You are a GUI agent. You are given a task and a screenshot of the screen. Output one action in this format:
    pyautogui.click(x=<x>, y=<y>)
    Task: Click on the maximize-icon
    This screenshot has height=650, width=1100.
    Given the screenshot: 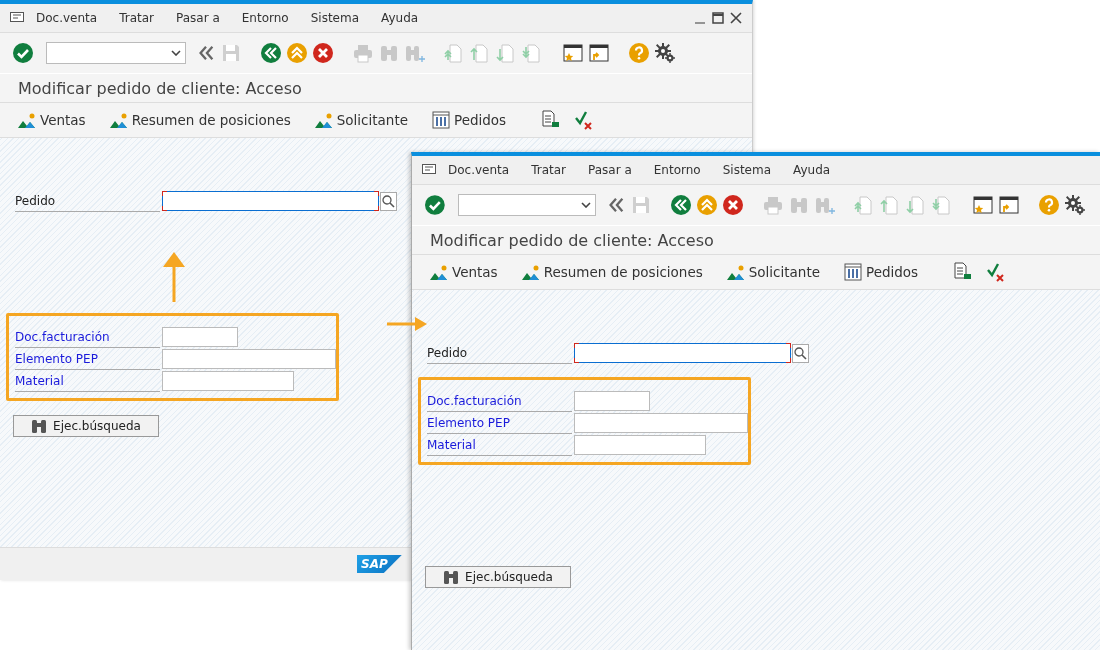 What is the action you would take?
    pyautogui.click(x=718, y=18)
    